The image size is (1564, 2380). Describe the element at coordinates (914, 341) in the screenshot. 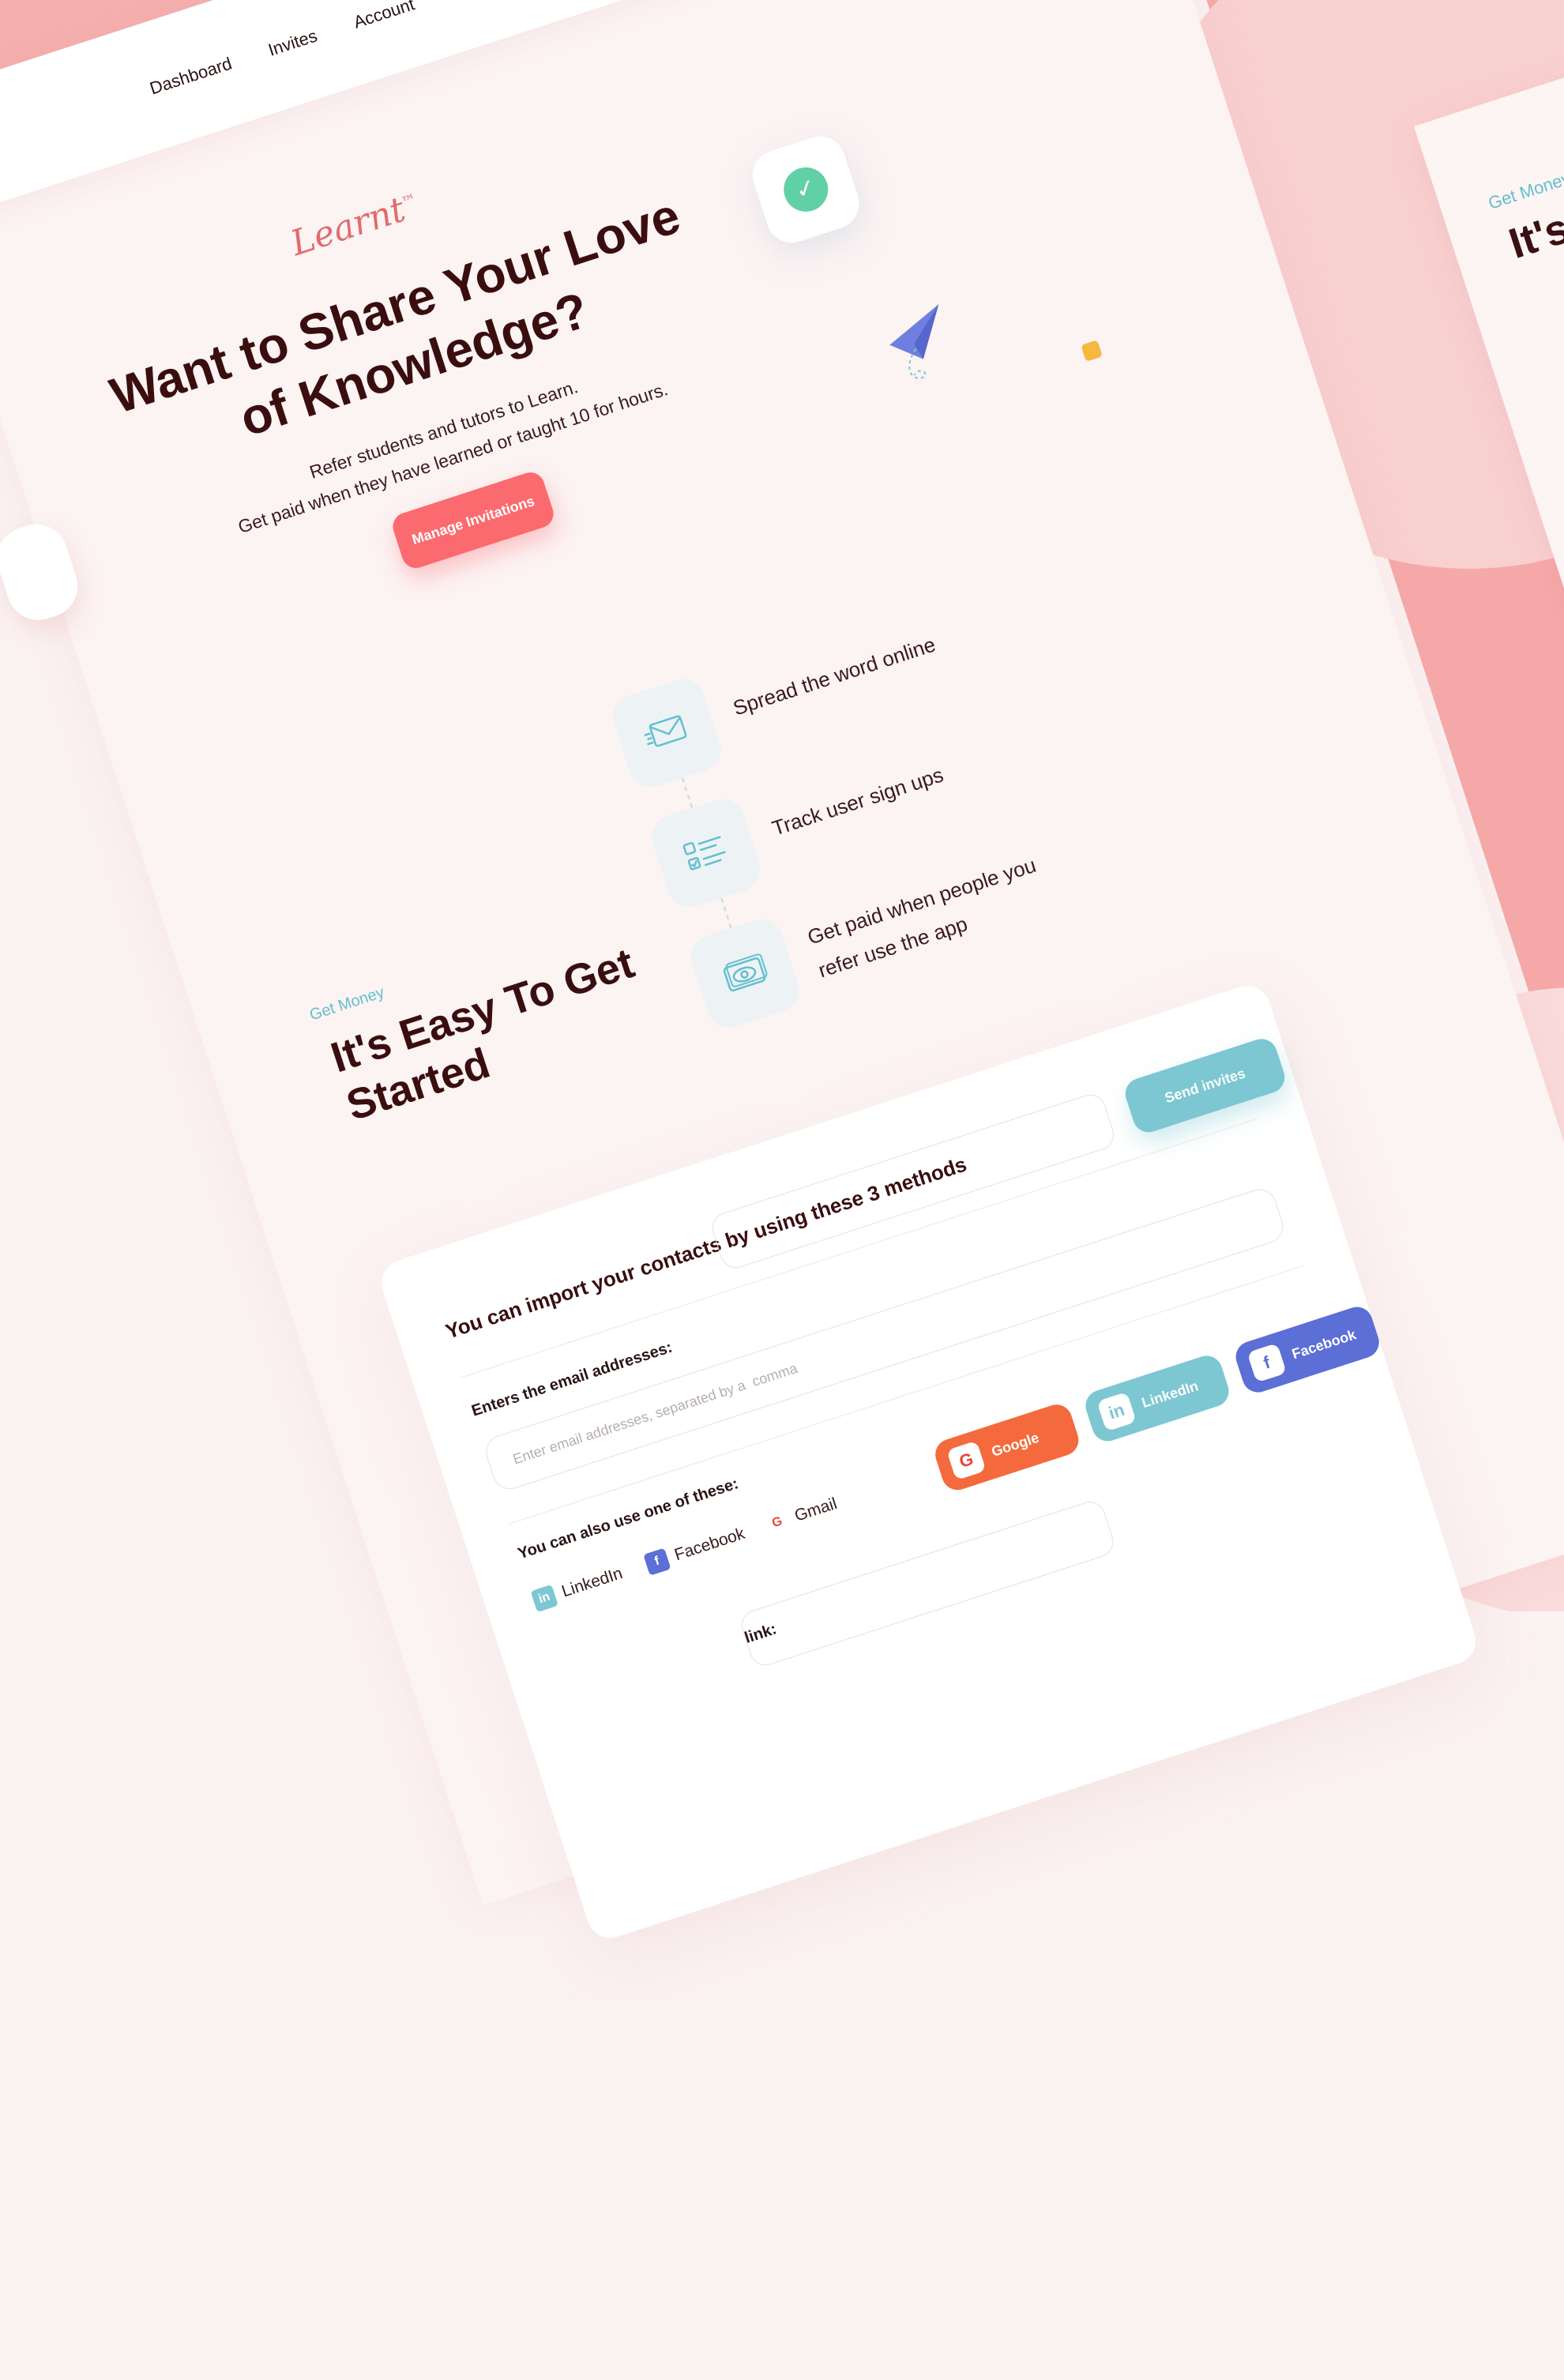

I see `paper-plane-icon` at that location.